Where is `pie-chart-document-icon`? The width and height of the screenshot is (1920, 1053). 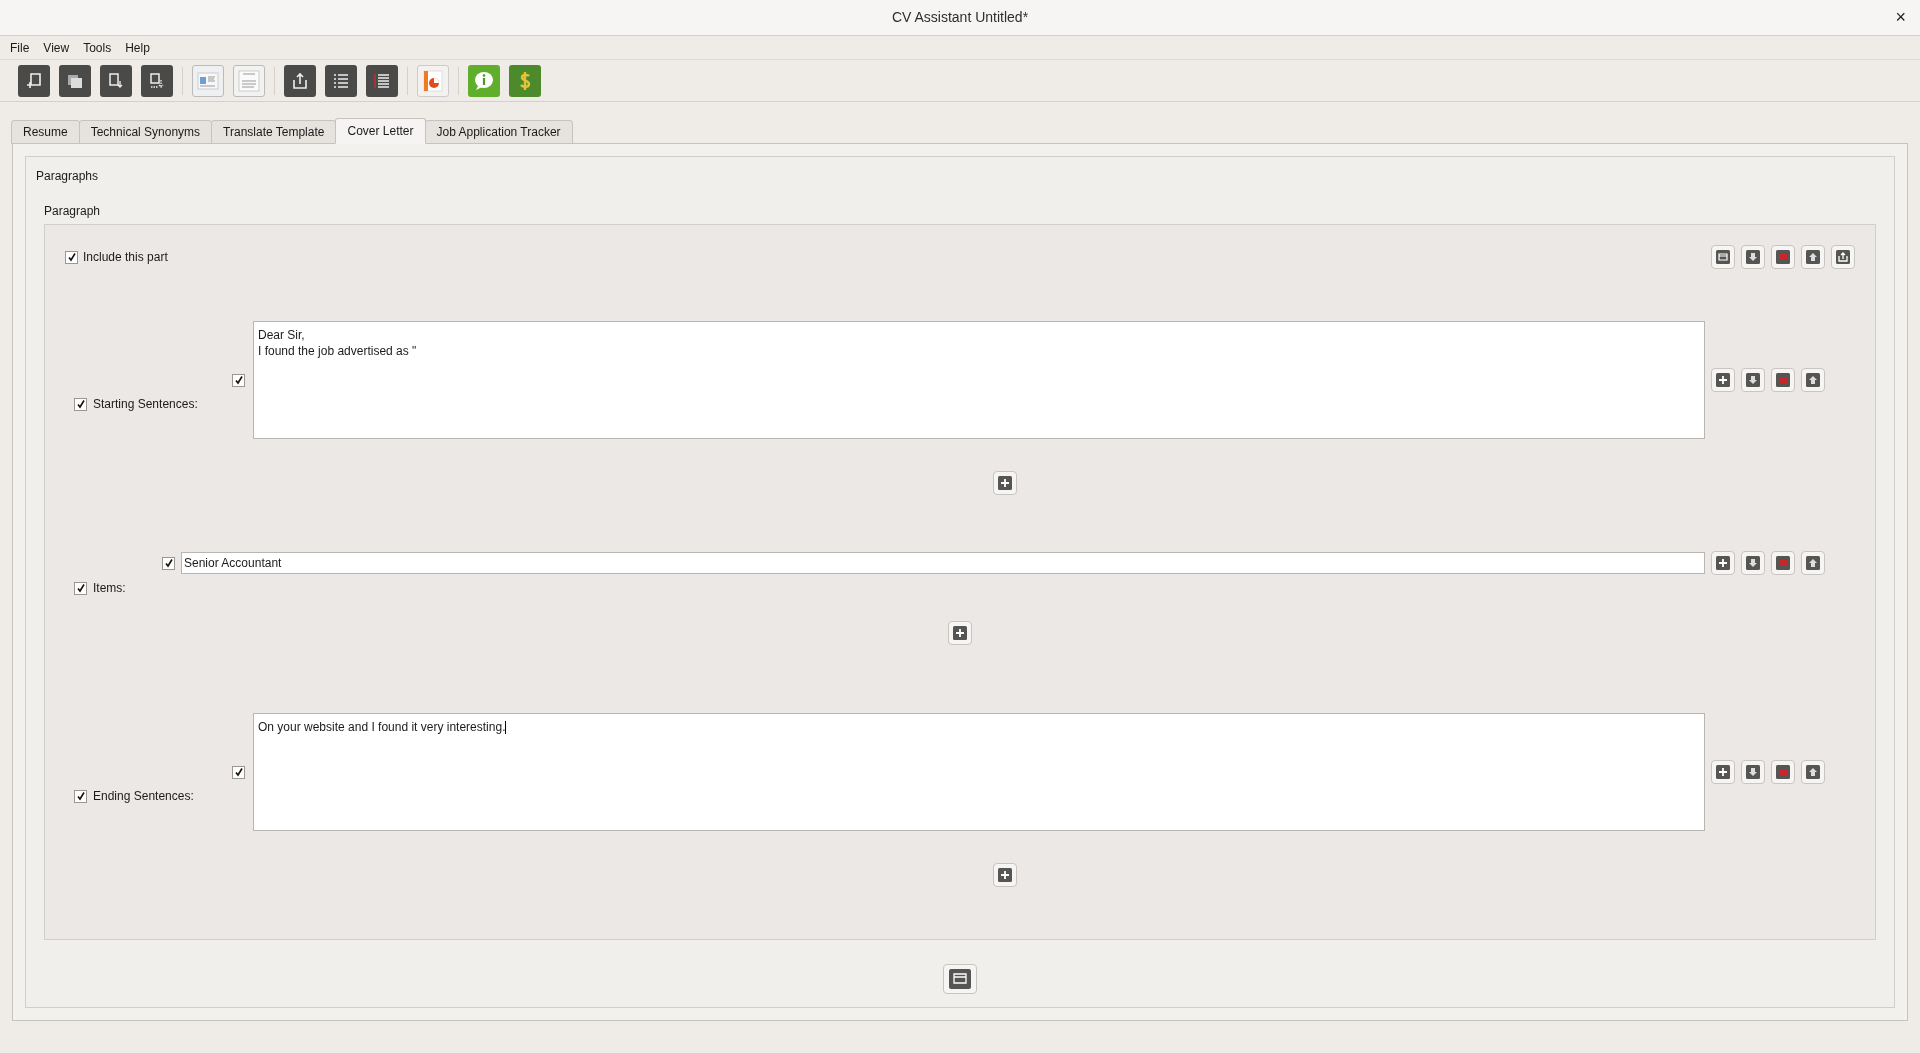 pie-chart-document-icon is located at coordinates (433, 80).